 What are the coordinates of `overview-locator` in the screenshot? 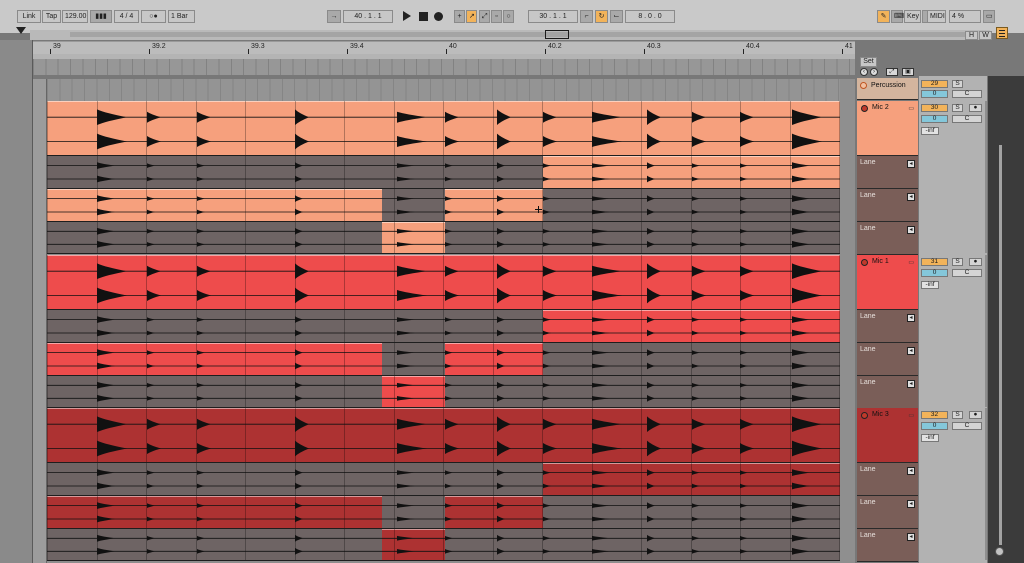 It's located at (557, 34).